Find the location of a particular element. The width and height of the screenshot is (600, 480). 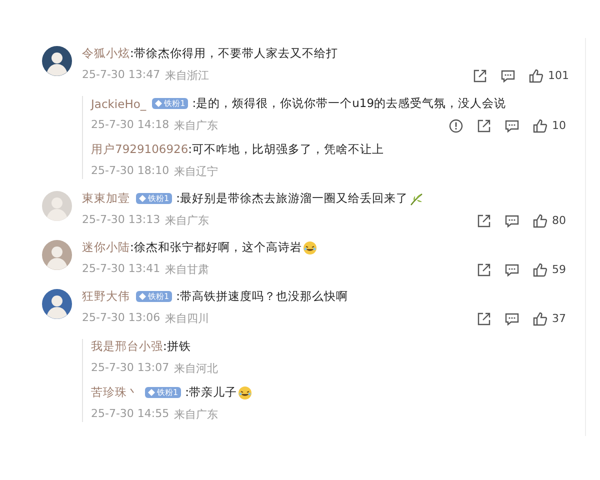

comment-text: :徐杰和张宁都好啊，这个高诗岩 is located at coordinates (216, 247).